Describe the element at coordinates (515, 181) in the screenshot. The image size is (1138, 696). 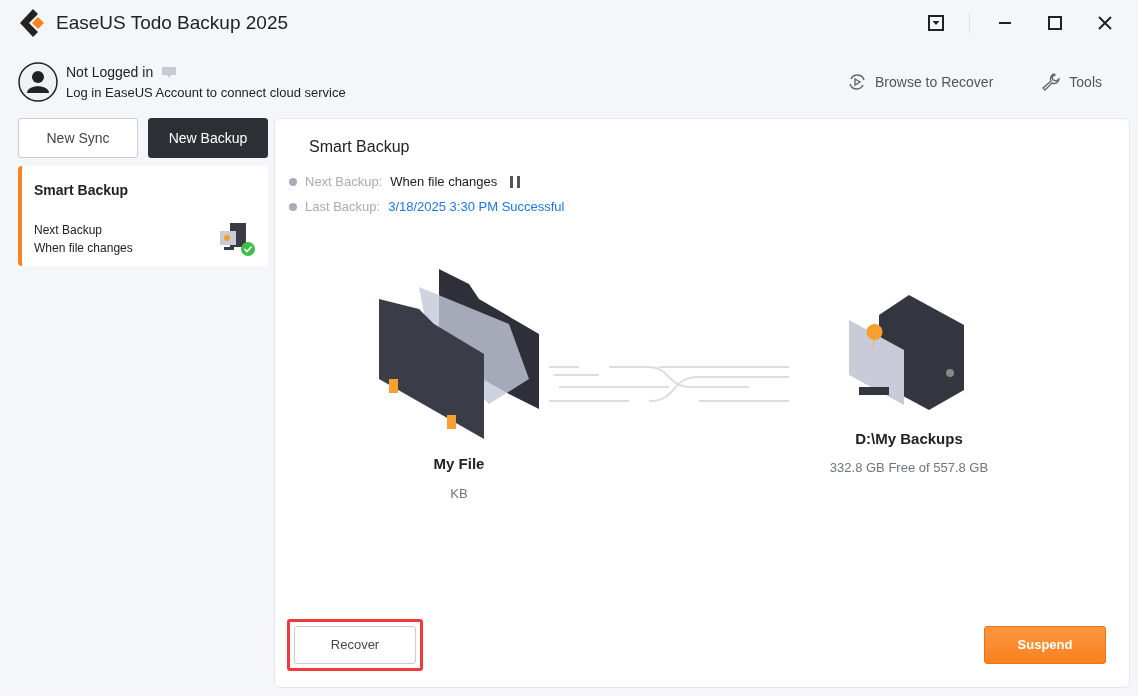
I see `pause-icon` at that location.